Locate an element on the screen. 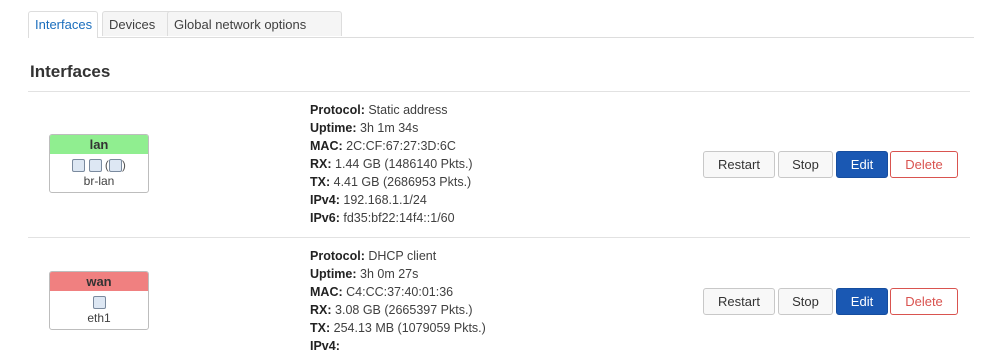 This screenshot has width=1000, height=363. interface-name-wan: wan is located at coordinates (99, 281).